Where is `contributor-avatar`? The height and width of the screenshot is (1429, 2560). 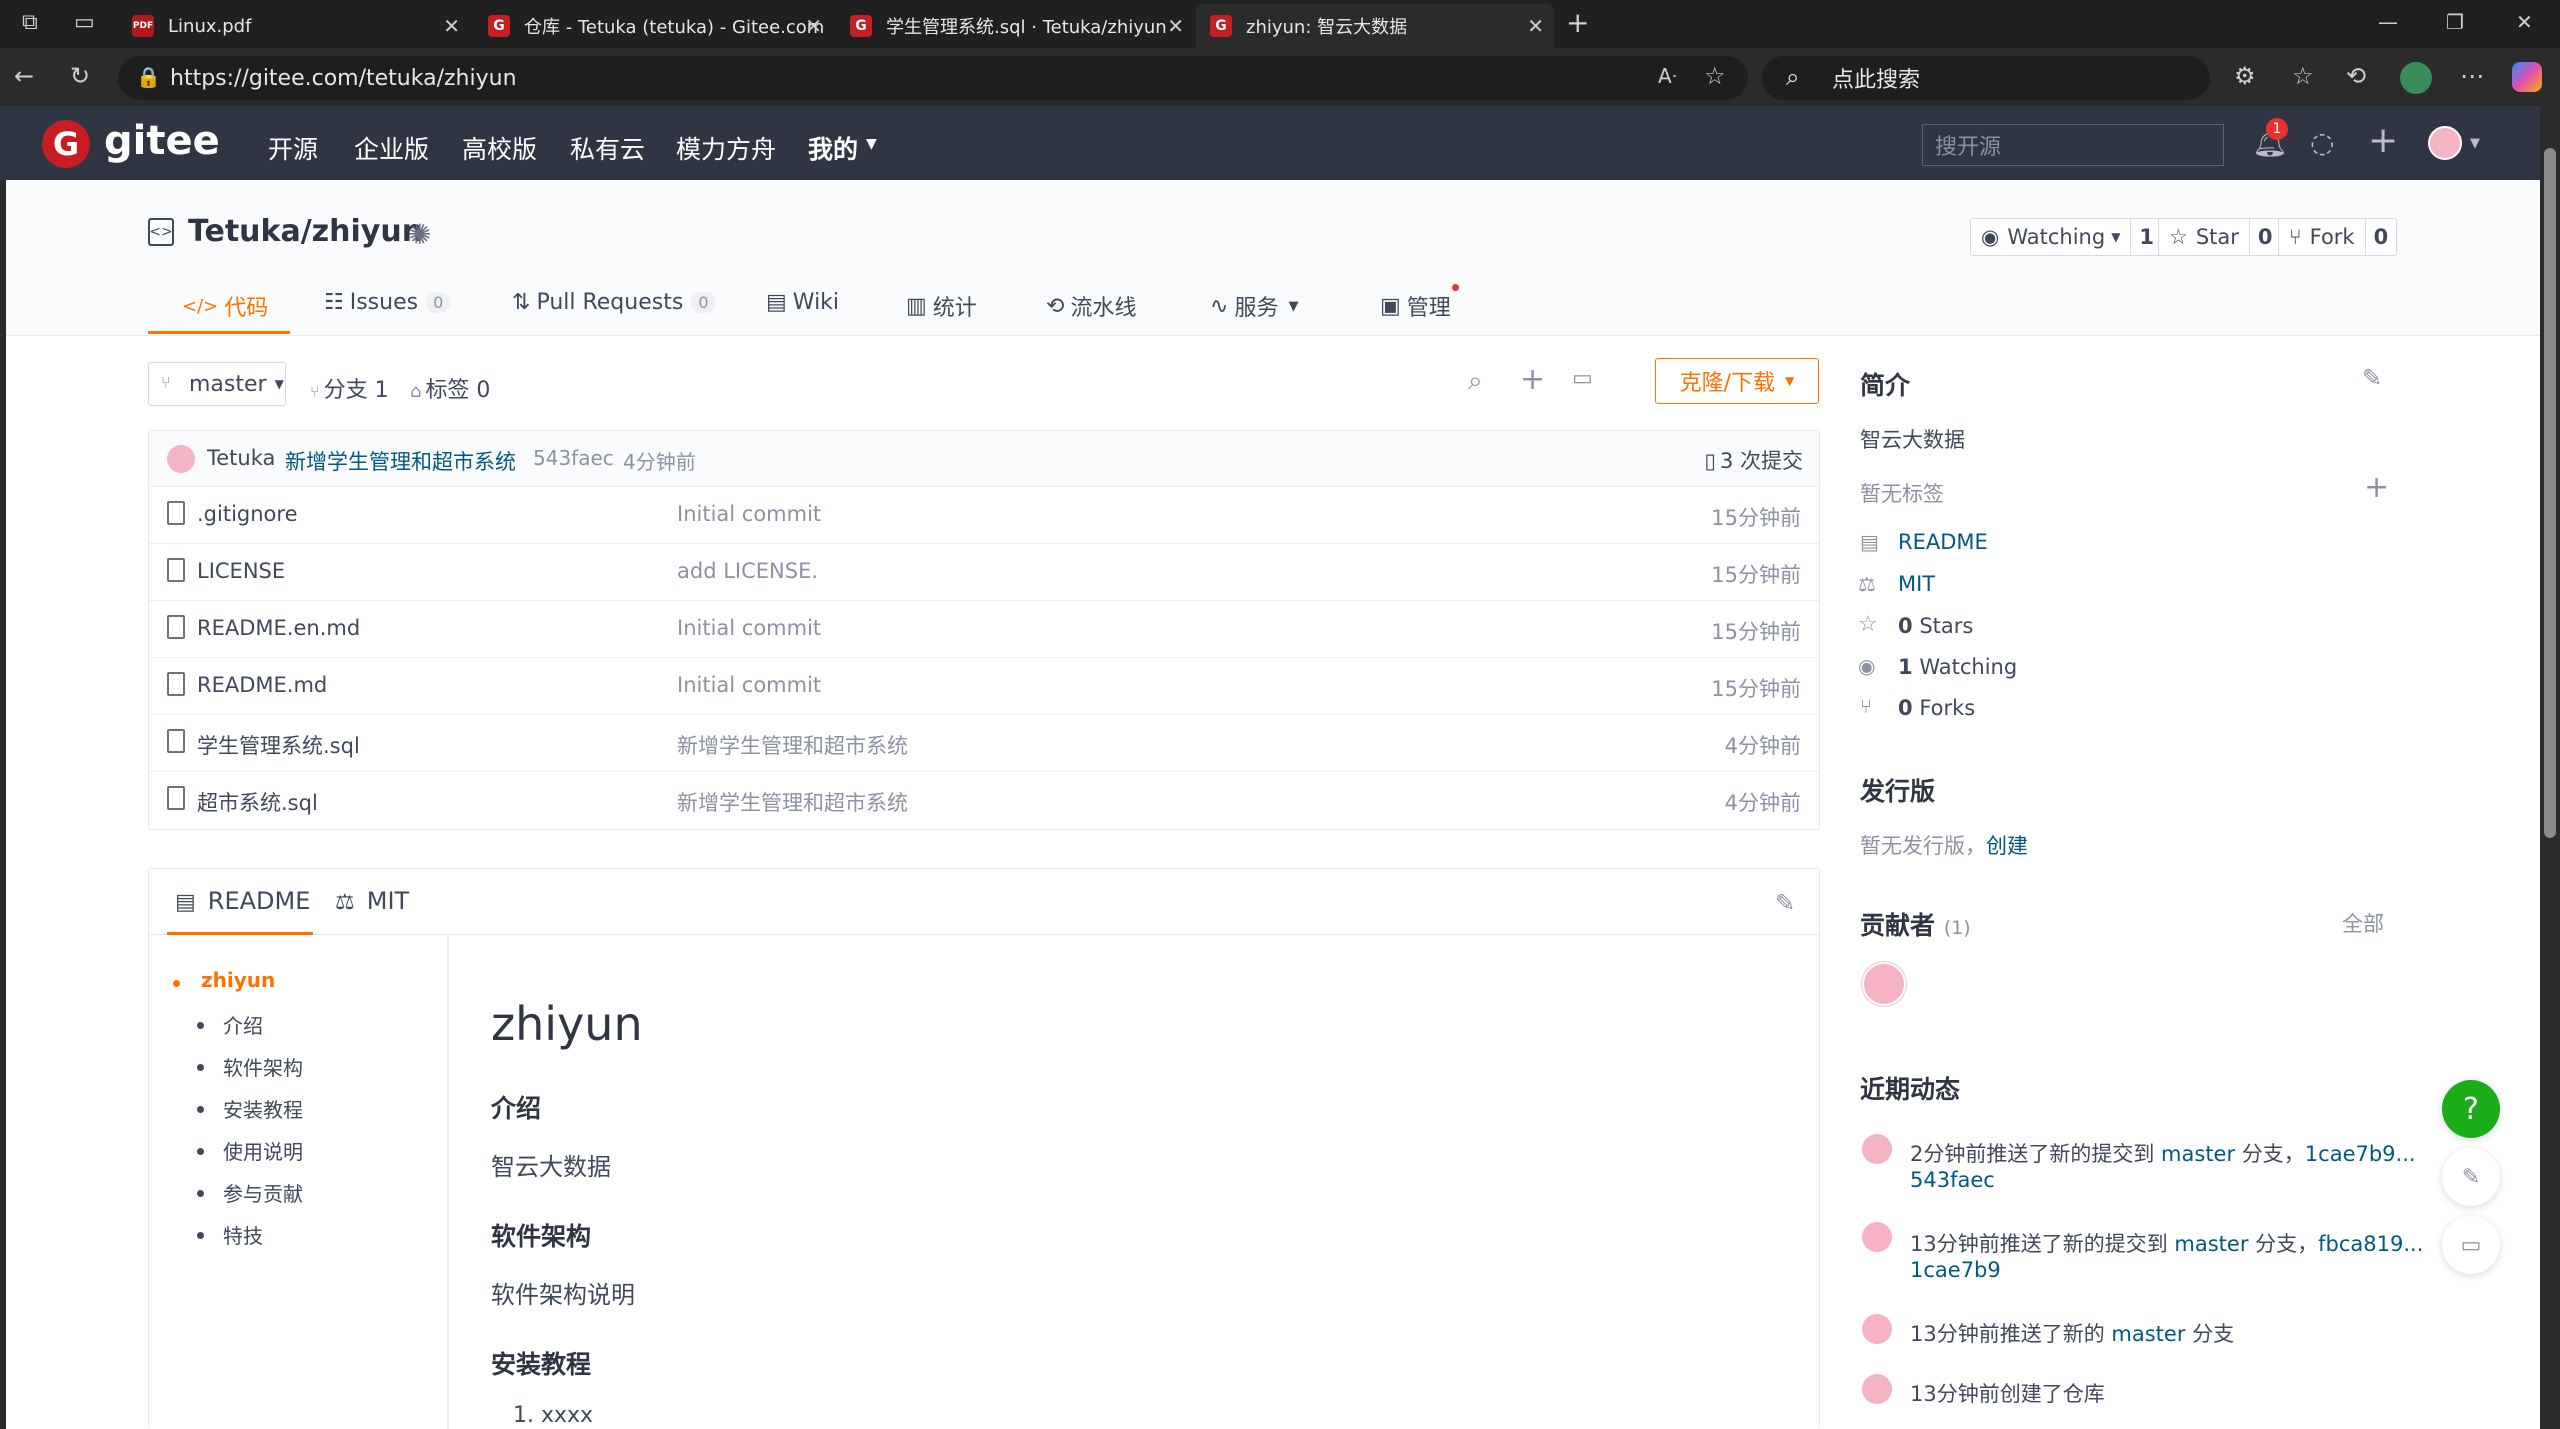
contributor-avatar is located at coordinates (1884, 984).